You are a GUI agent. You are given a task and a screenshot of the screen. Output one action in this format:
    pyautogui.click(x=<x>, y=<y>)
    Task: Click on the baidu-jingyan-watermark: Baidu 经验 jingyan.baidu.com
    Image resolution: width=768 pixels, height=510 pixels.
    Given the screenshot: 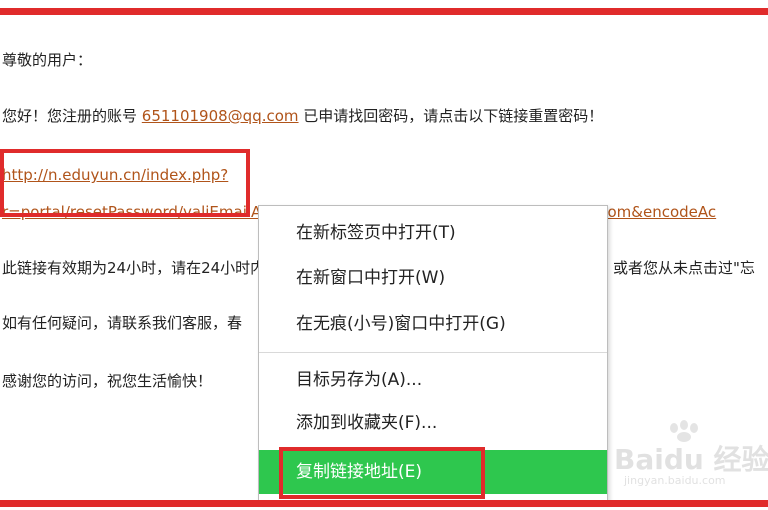 What is the action you would take?
    pyautogui.click(x=691, y=455)
    